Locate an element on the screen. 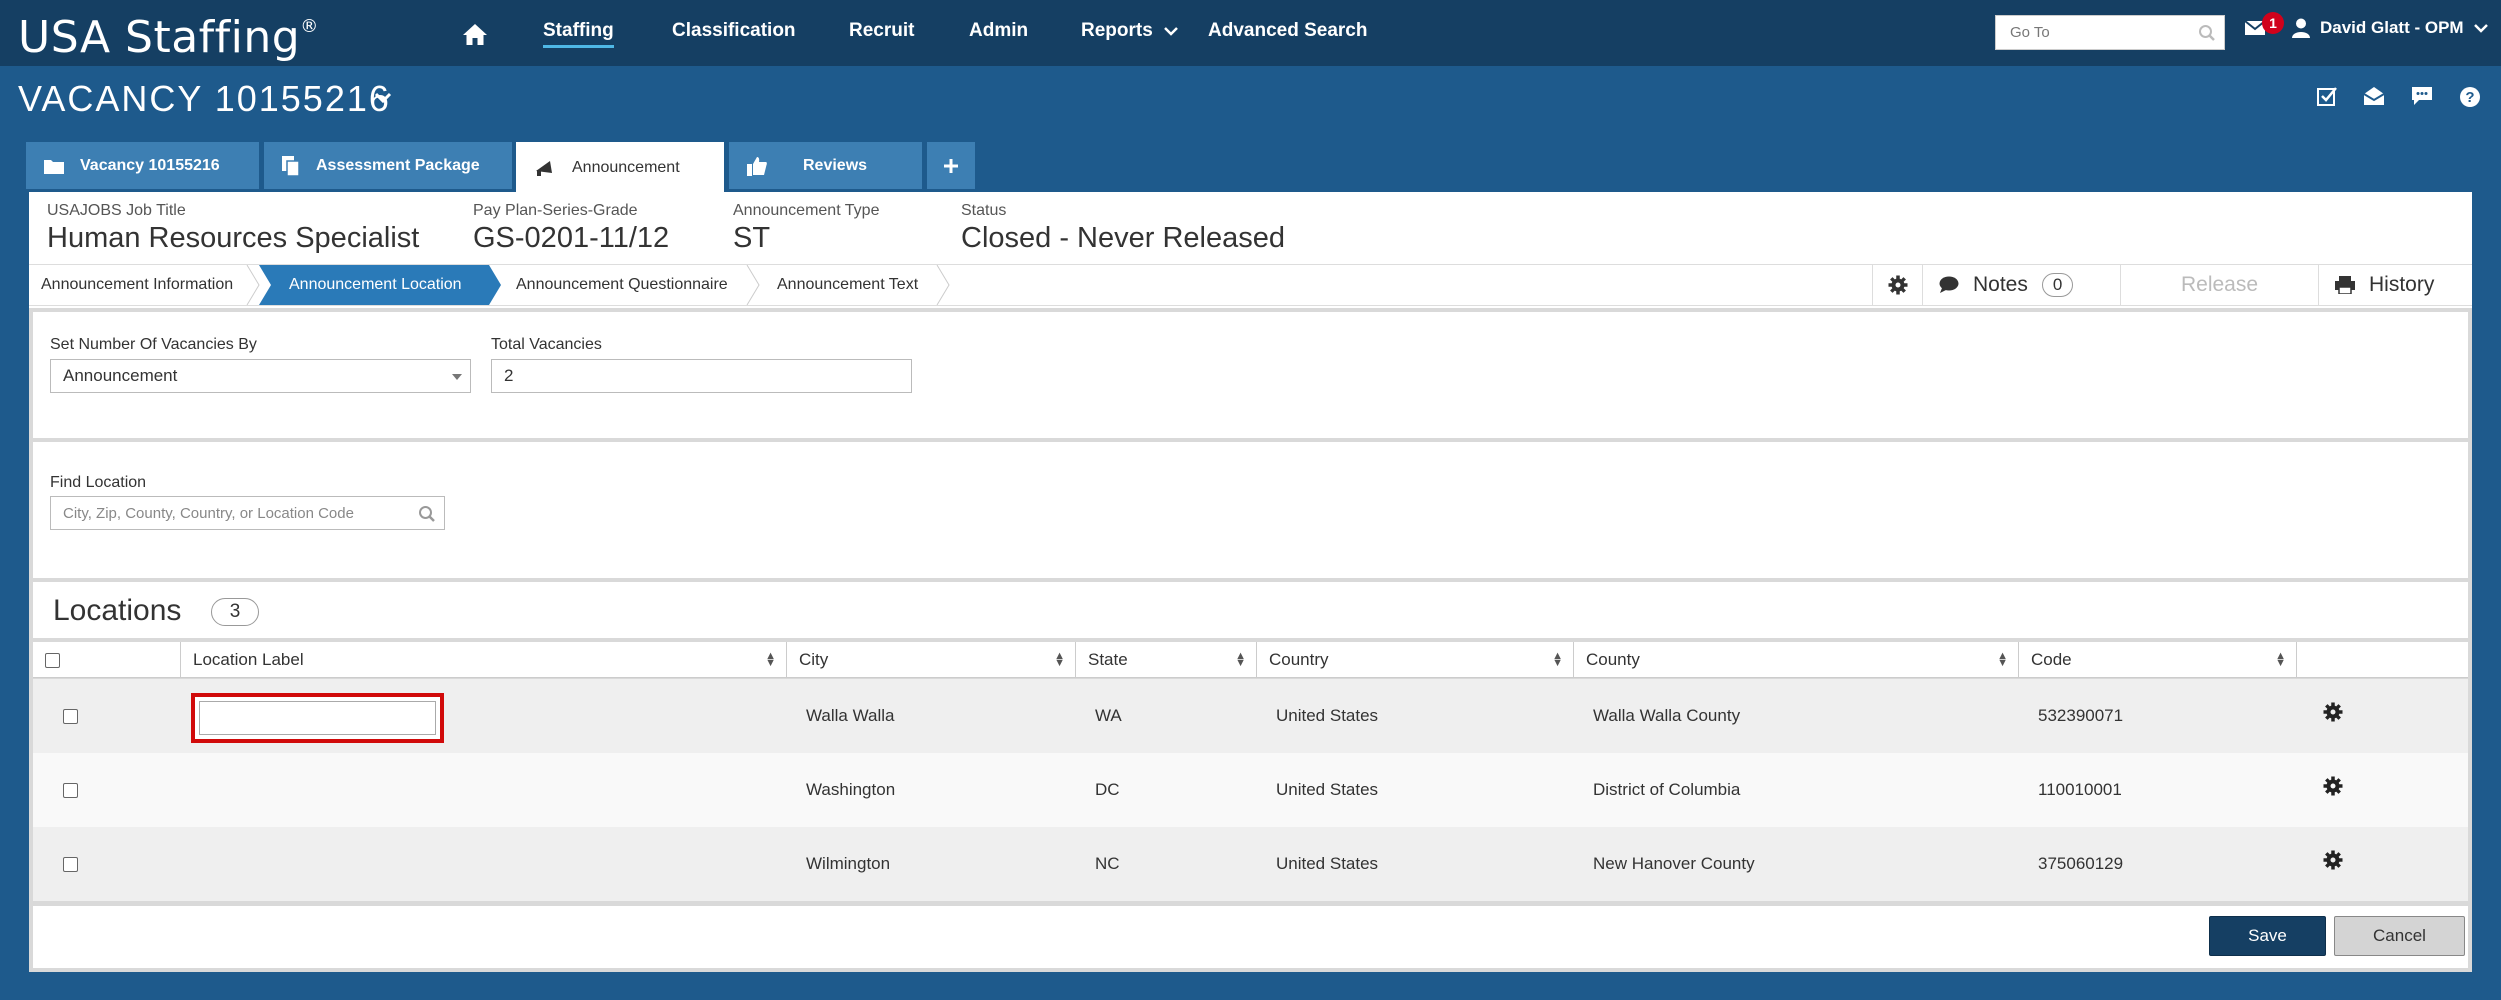  city-cell: Wilmington is located at coordinates (848, 863).